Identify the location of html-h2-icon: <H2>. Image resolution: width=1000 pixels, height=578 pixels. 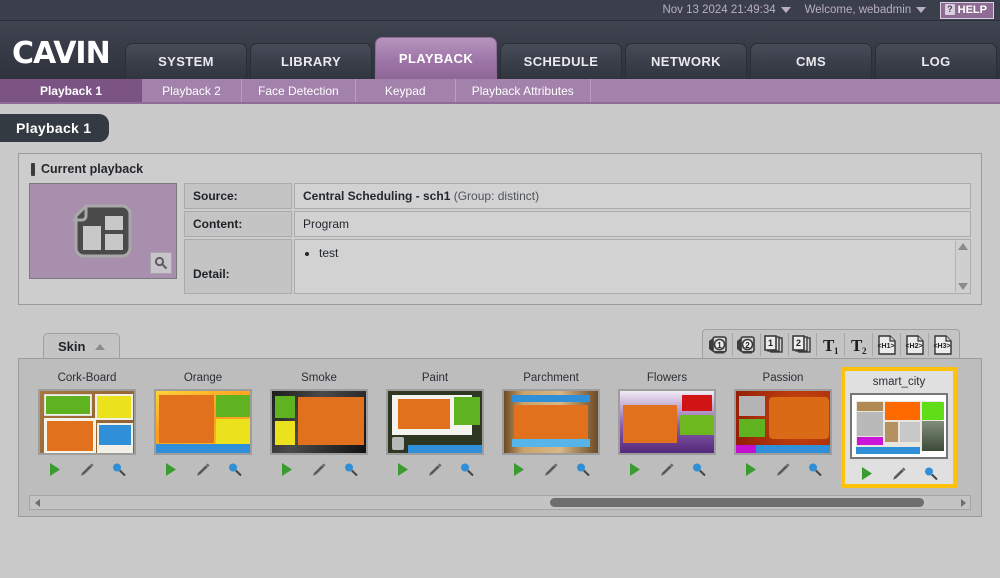
(915, 344).